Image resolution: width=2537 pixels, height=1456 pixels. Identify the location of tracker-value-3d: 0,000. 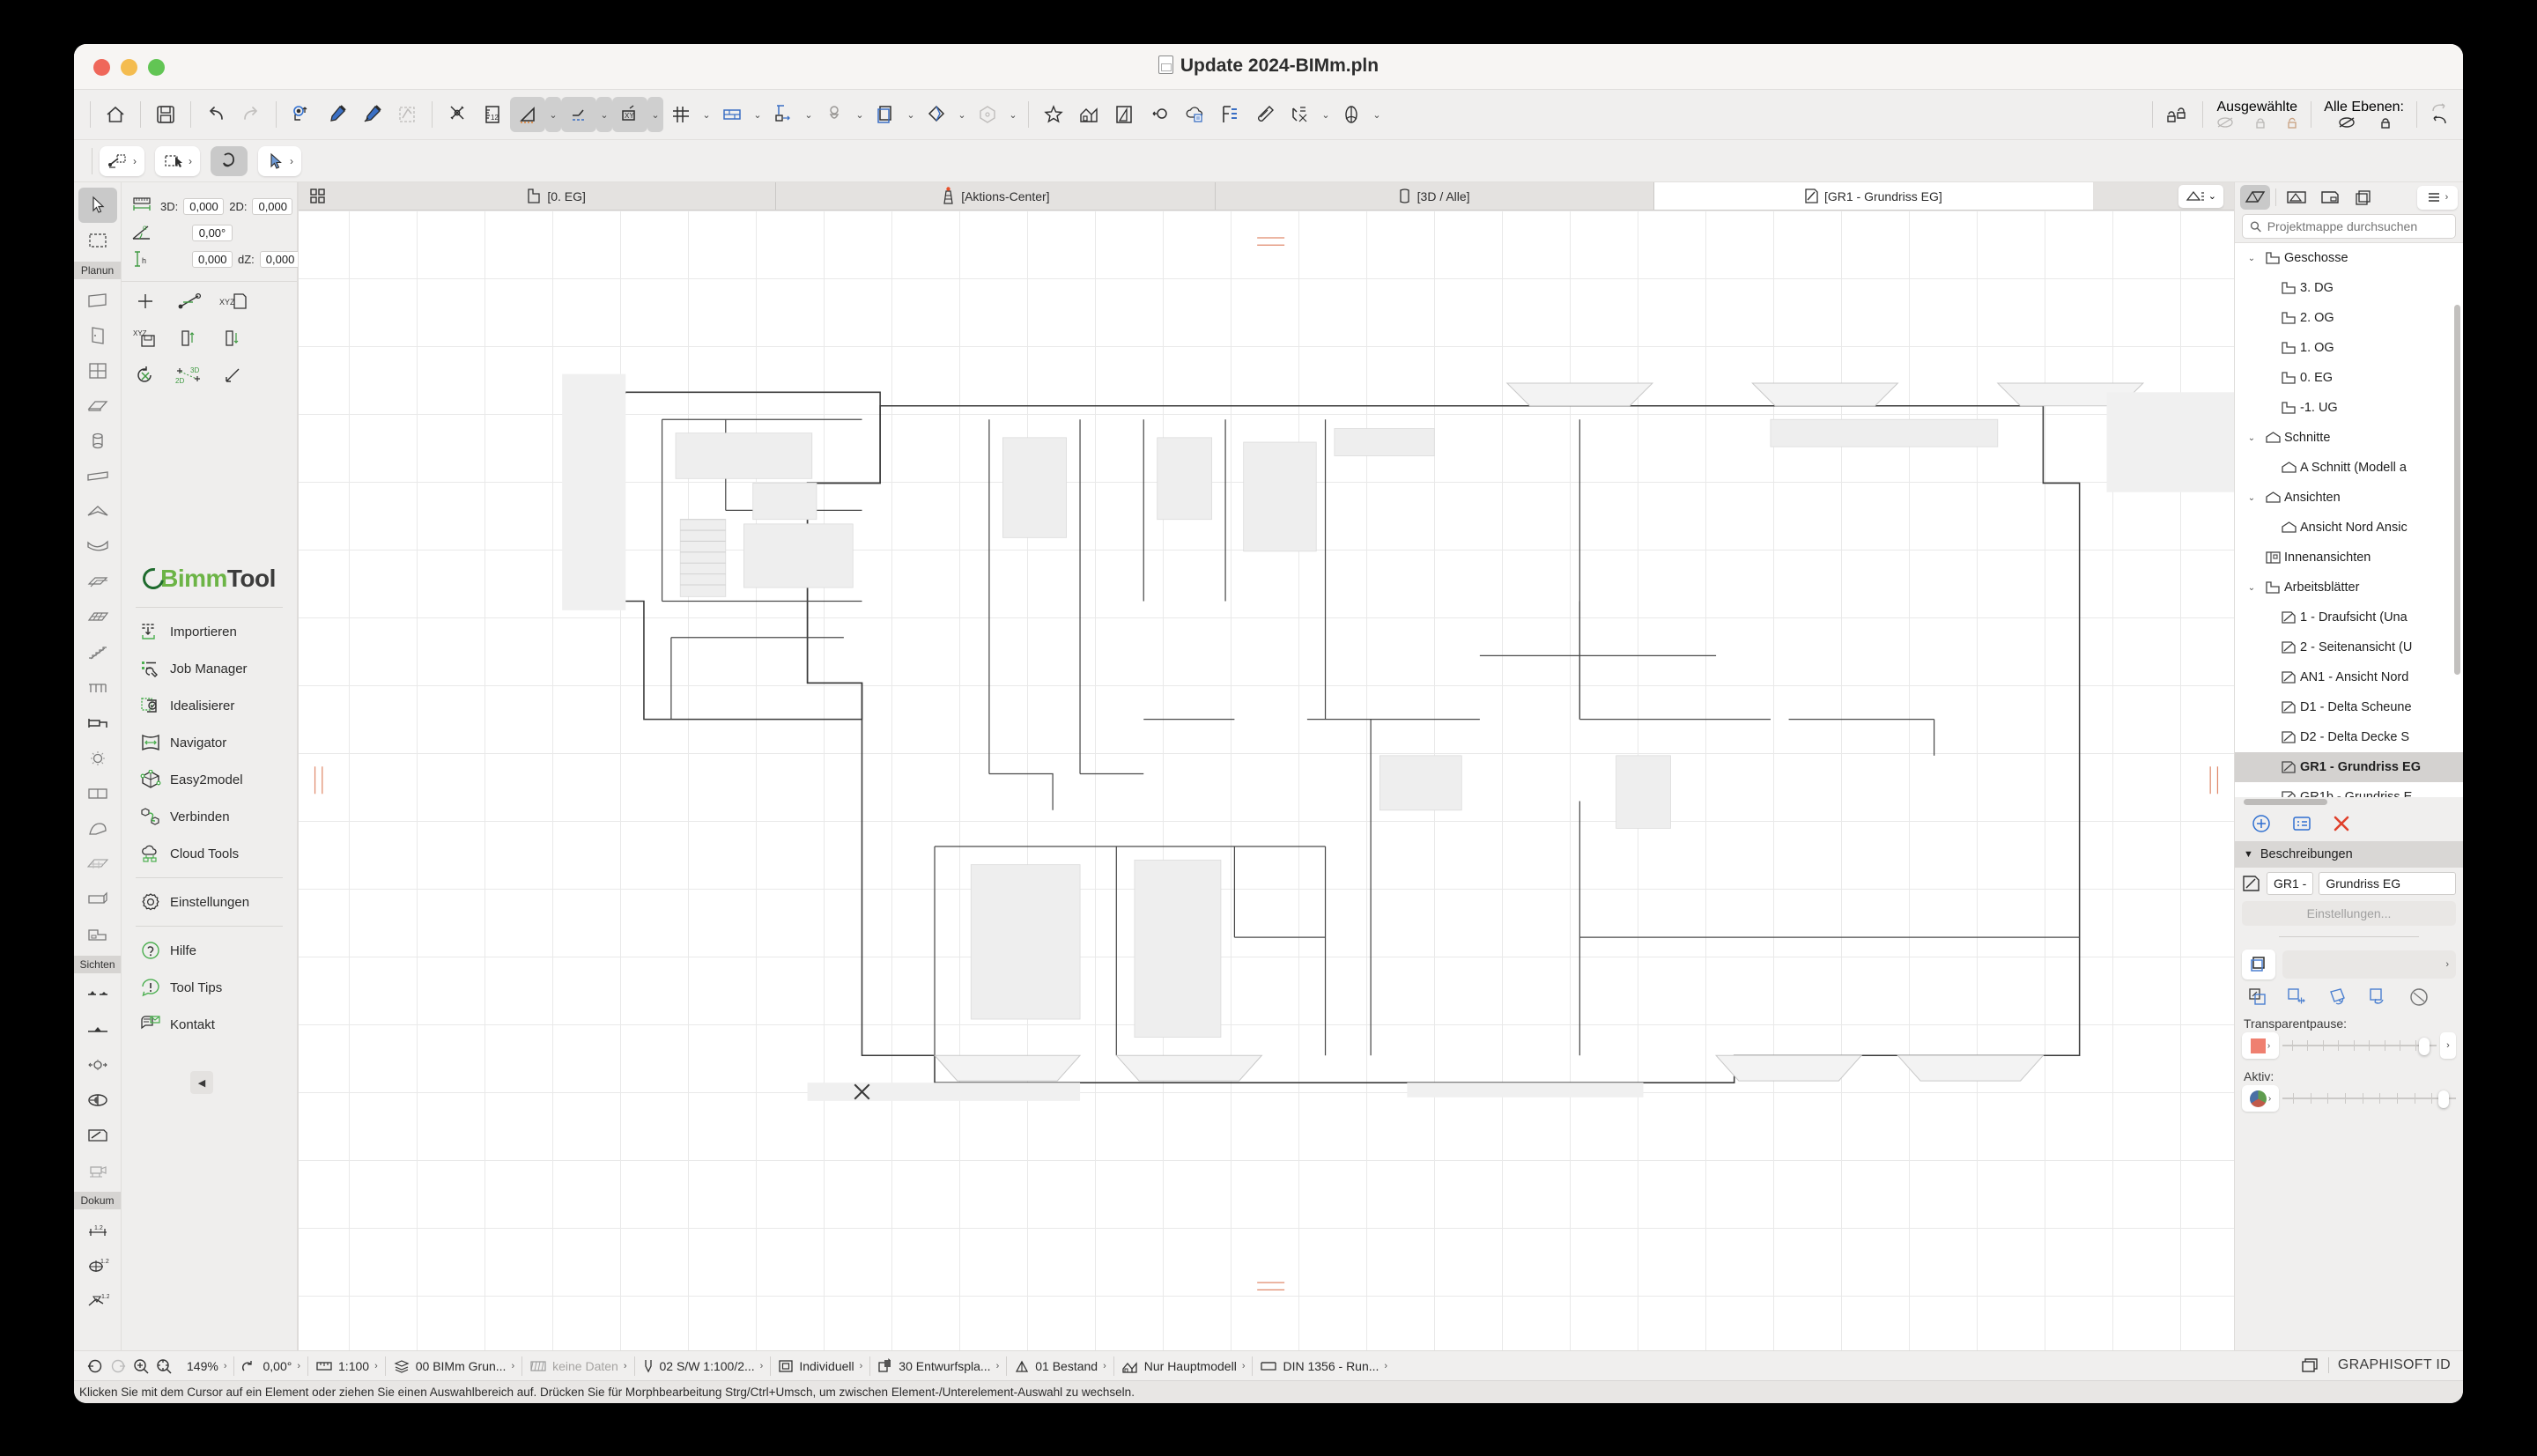
(204, 206).